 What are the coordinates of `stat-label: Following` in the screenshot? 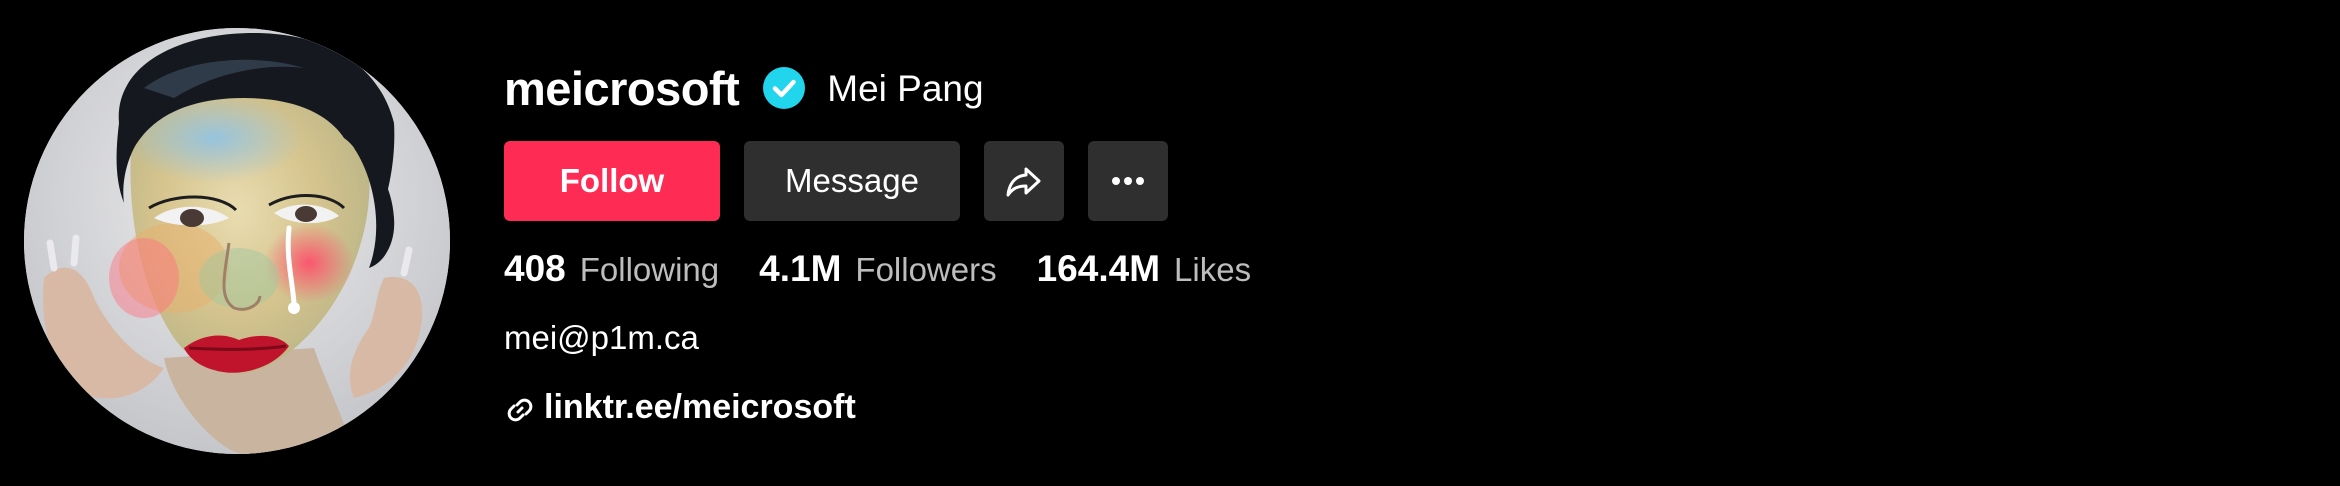 It's located at (649, 269).